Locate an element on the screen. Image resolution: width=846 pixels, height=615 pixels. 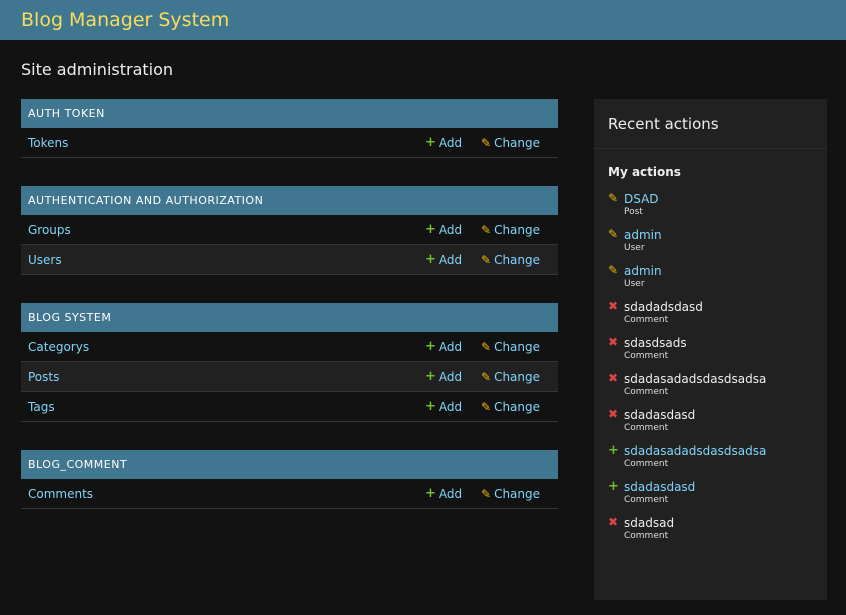
site-title: Blog Manager System is located at coordinates (125, 20).